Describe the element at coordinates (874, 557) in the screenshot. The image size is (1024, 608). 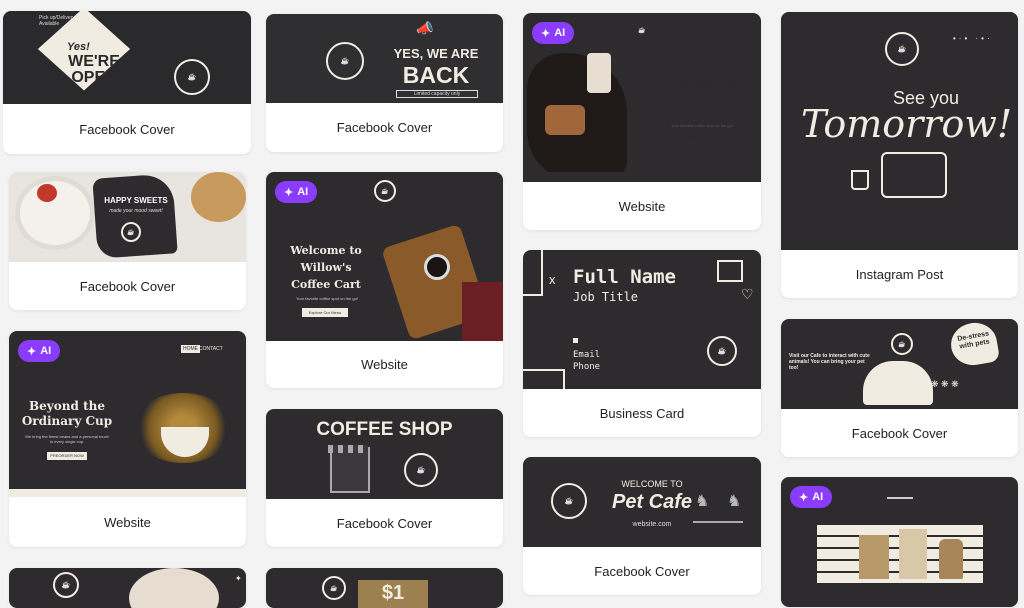
I see `coffee-equipment-illustration` at that location.